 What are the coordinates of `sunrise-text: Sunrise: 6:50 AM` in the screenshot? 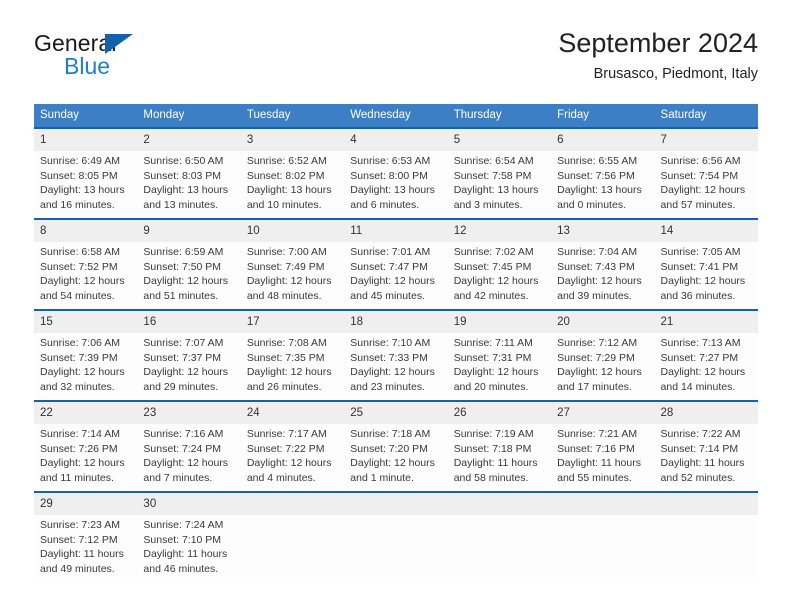 It's located at (183, 161).